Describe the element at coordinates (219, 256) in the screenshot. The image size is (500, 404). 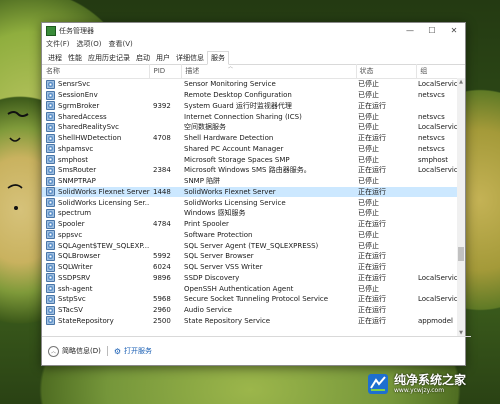
I see `service-description: SQL Server Browser` at that location.